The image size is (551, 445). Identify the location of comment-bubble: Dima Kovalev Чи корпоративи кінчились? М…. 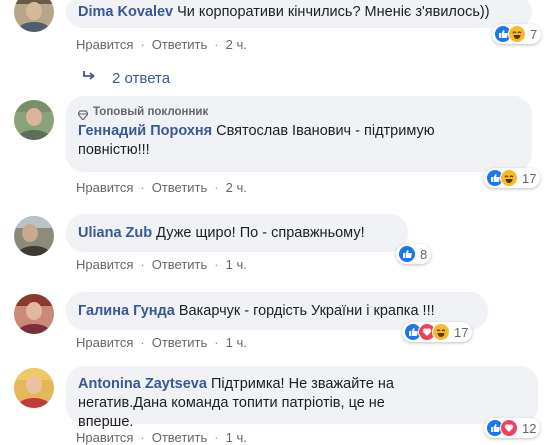
(299, 14).